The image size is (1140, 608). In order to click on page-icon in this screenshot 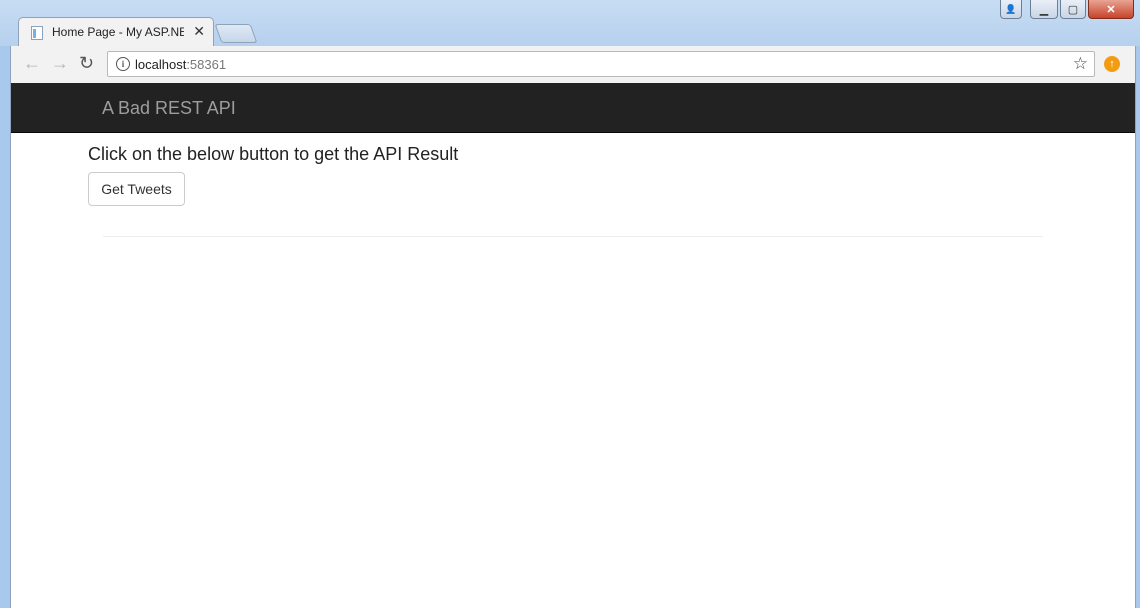, I will do `click(37, 33)`.